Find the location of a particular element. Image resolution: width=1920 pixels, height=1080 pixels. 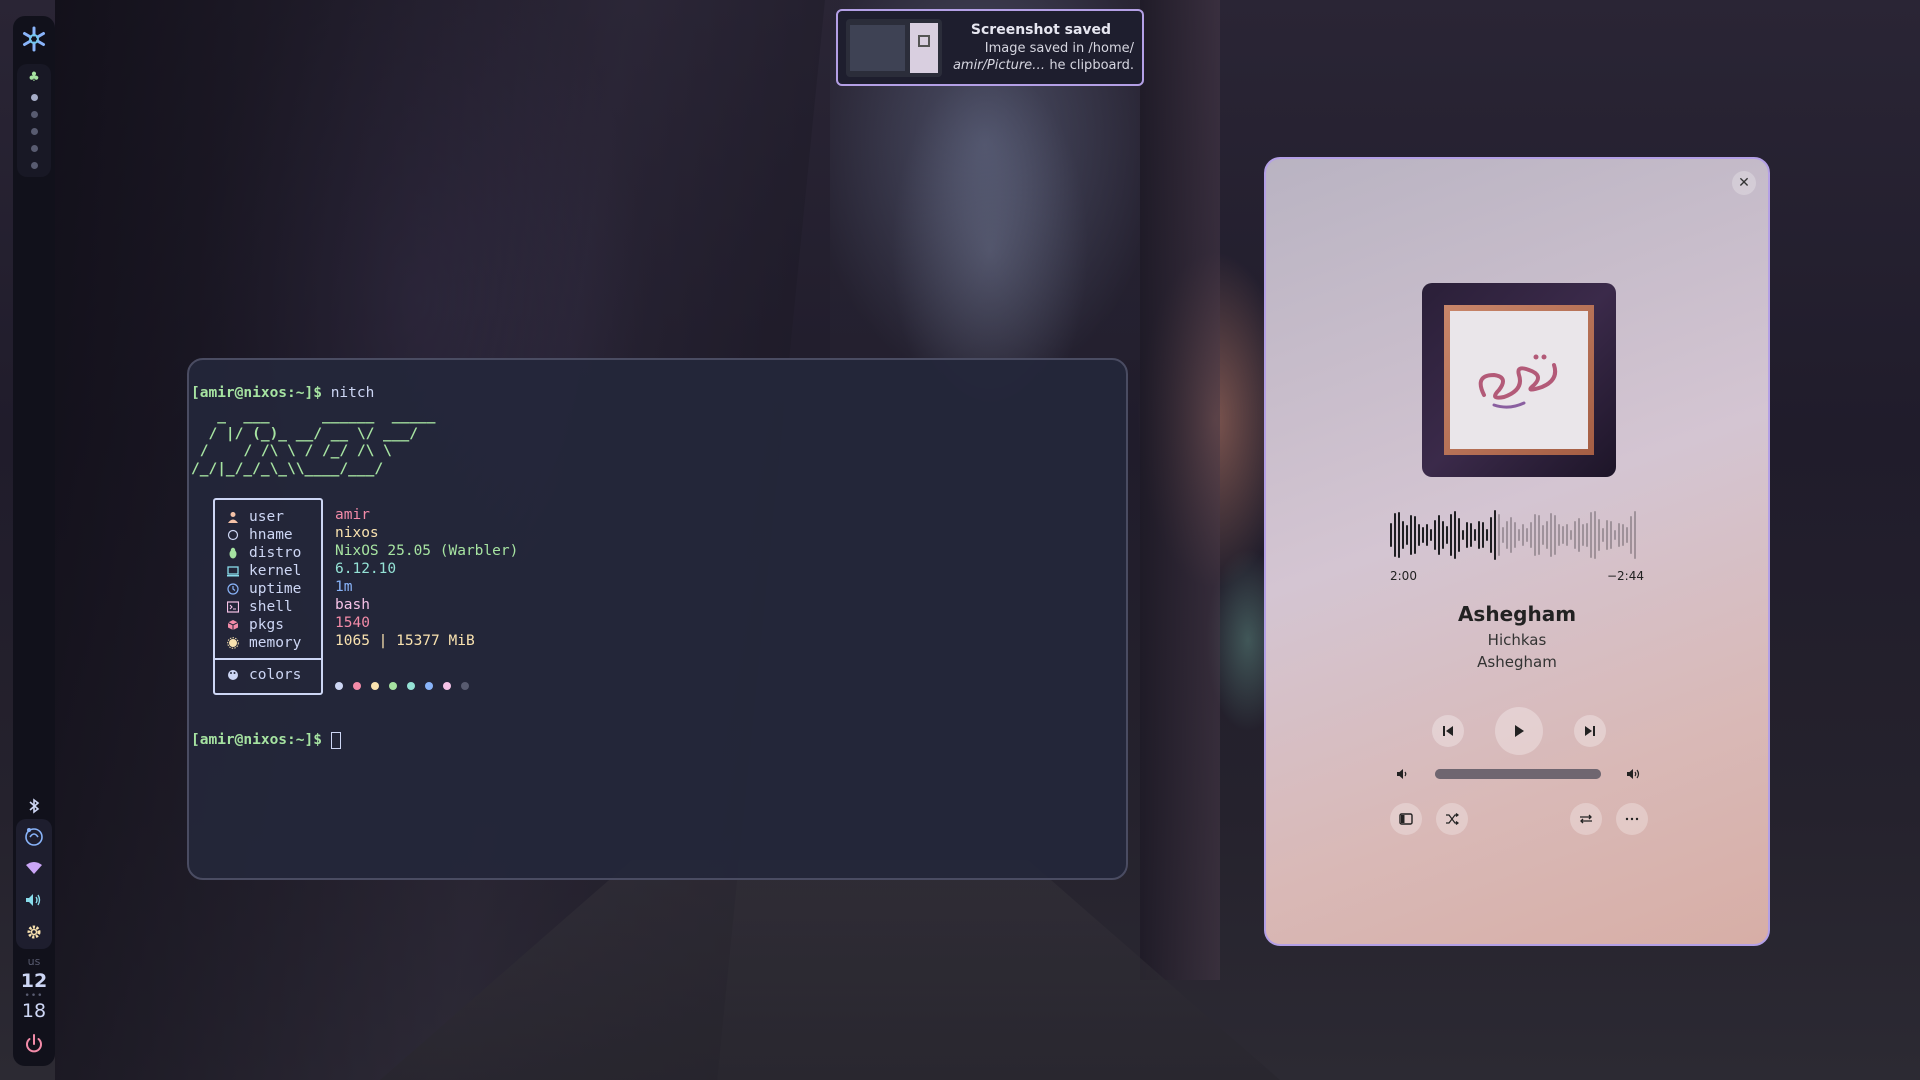

previous-button is located at coordinates (1448, 731).